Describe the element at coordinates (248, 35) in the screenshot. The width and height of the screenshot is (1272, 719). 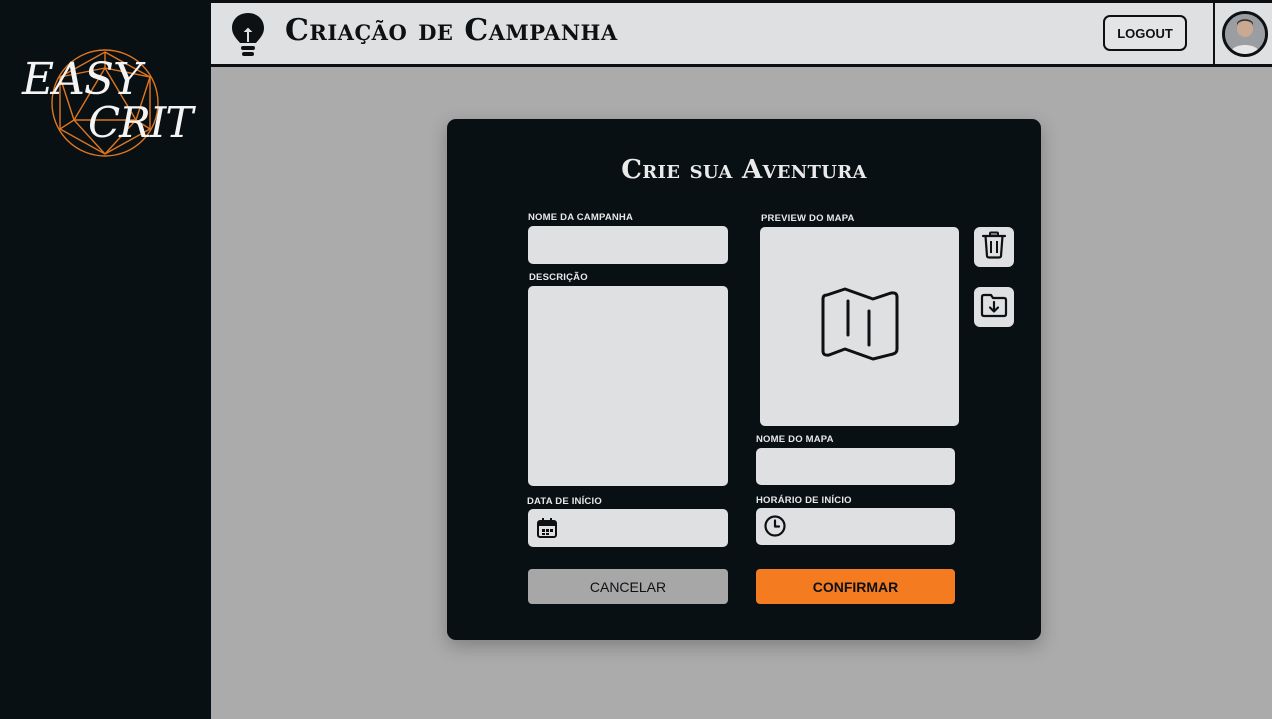
I see `lightbulb-icon` at that location.